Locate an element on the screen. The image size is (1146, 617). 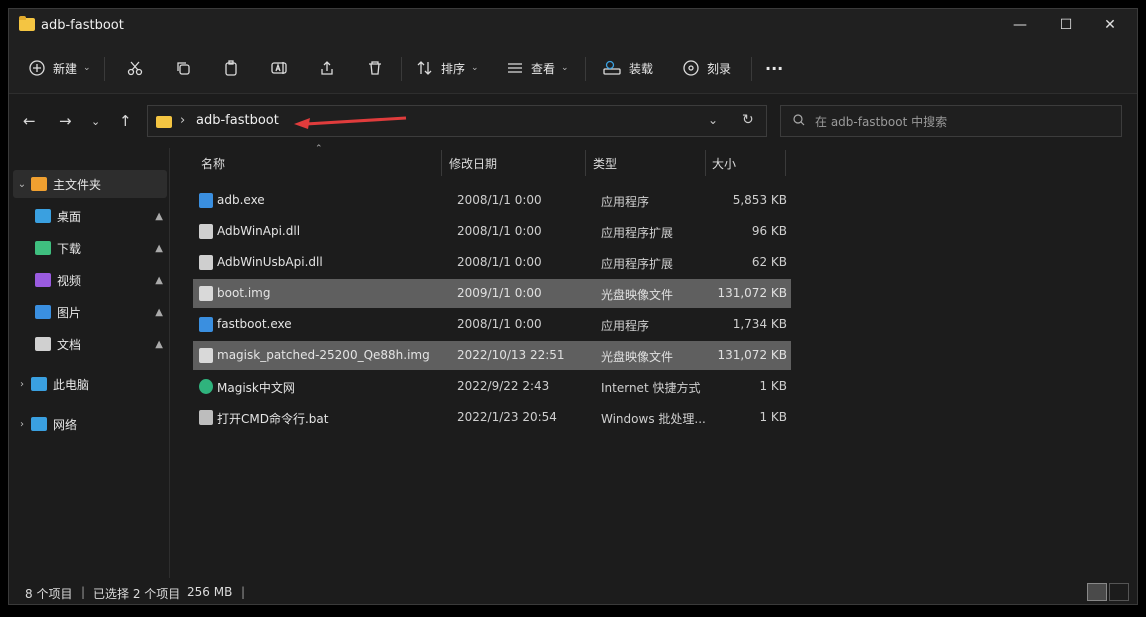
maximize-button: ☐ is located at coordinates (1066, 25).